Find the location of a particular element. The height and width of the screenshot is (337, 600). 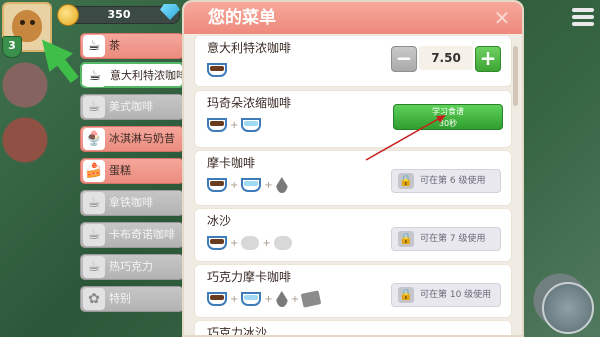

category-label: 拿铁咖啡 is located at coordinates (131, 202).